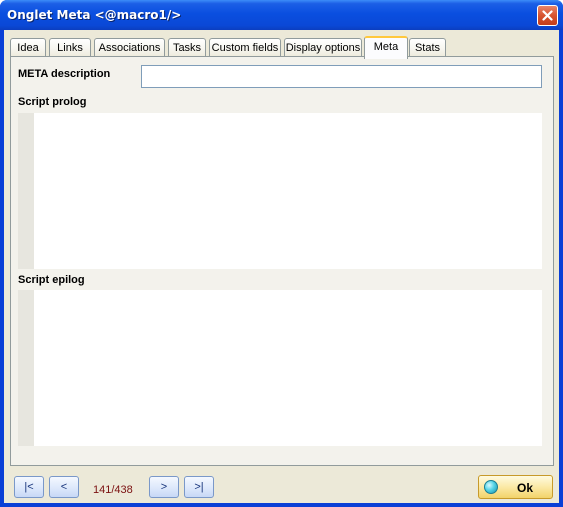 This screenshot has width=563, height=507. Describe the element at coordinates (525, 488) in the screenshot. I see `ok-button-label: Ok` at that location.